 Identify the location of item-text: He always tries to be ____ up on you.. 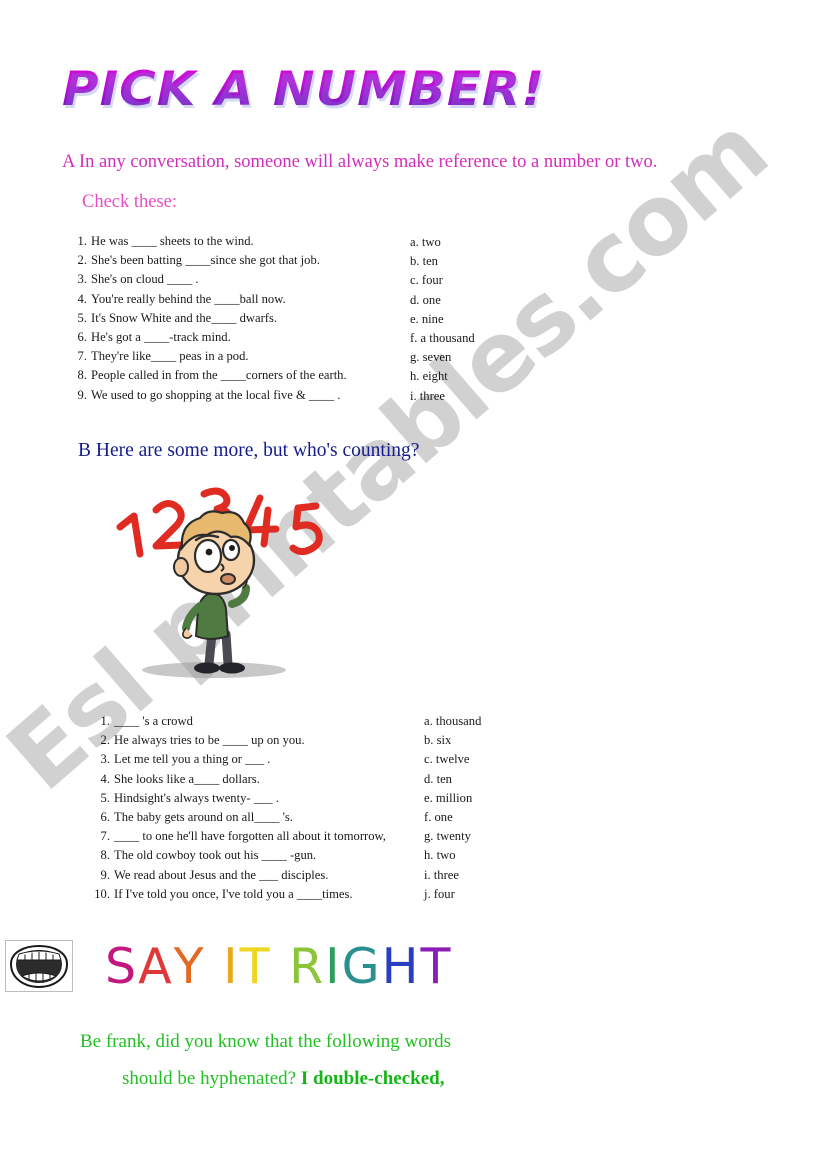
(209, 740).